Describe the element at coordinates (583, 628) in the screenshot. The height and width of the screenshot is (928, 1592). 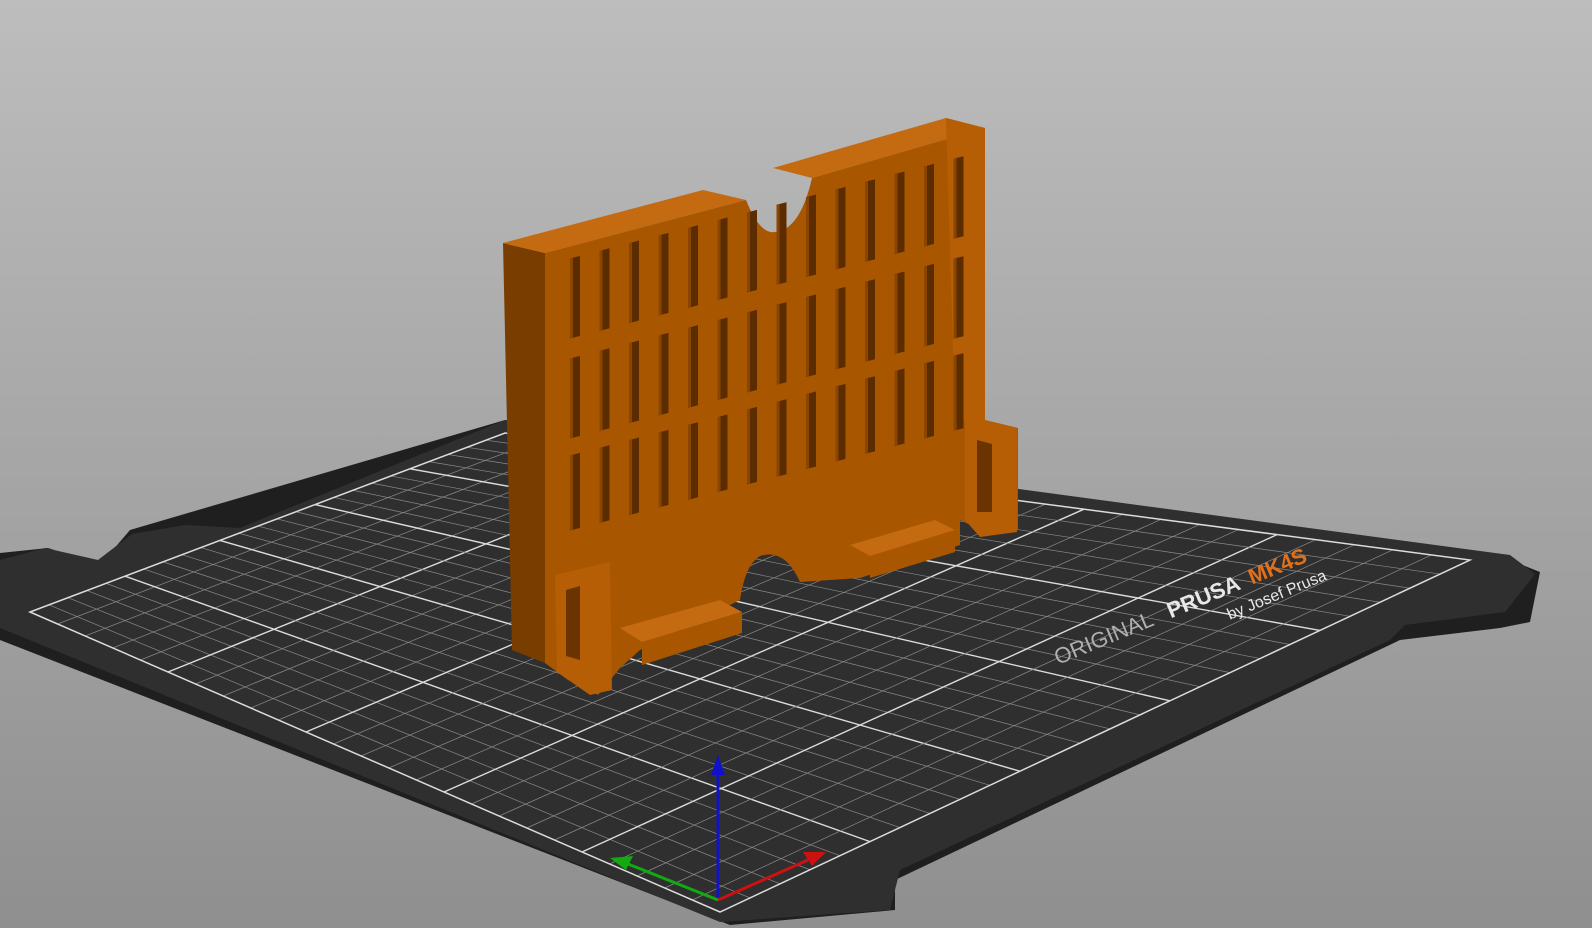
I see `model-clip-left-outer` at that location.